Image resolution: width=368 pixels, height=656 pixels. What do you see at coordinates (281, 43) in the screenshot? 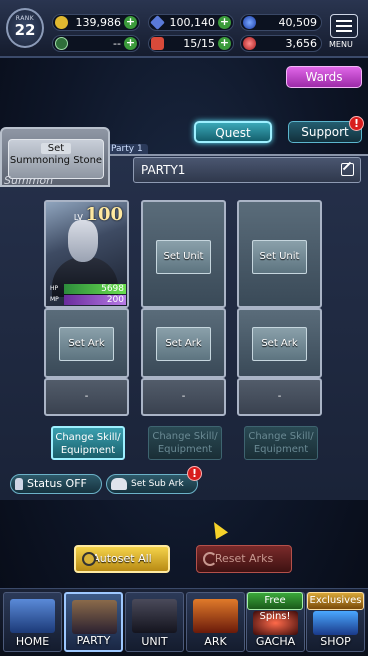
I see `red-orb-counter: 3,656` at bounding box center [281, 43].